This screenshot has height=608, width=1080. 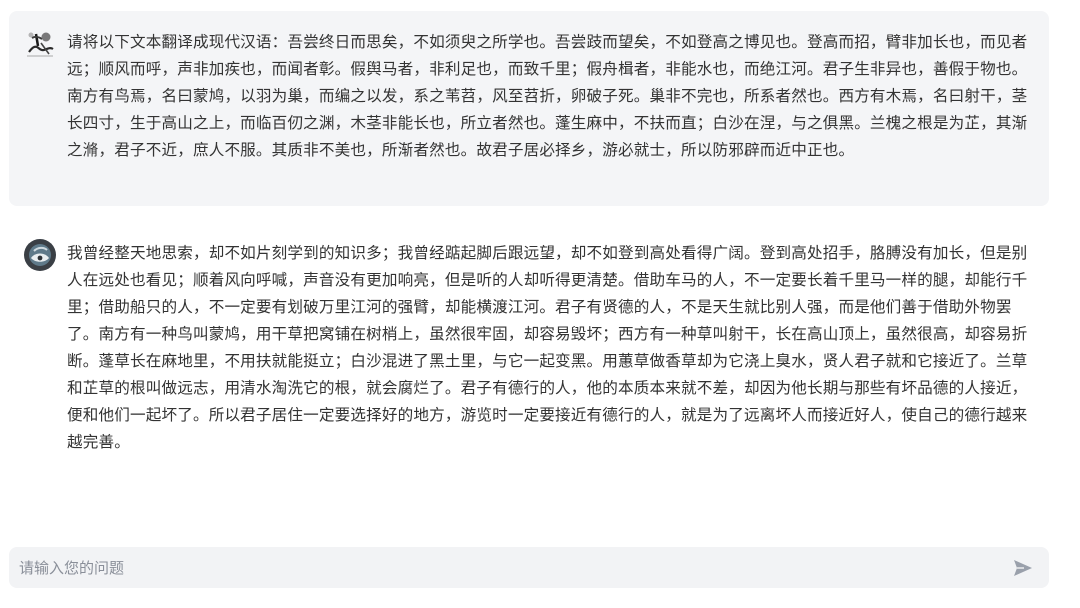 I want to click on send-button, so click(x=1023, y=568).